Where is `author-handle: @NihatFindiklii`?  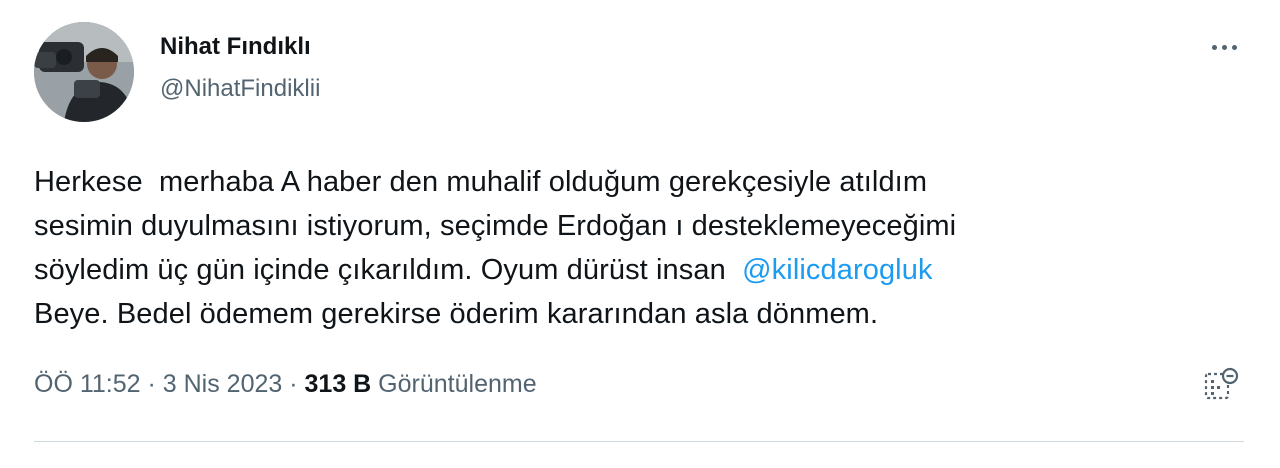
author-handle: @NihatFindiklii is located at coordinates (240, 89).